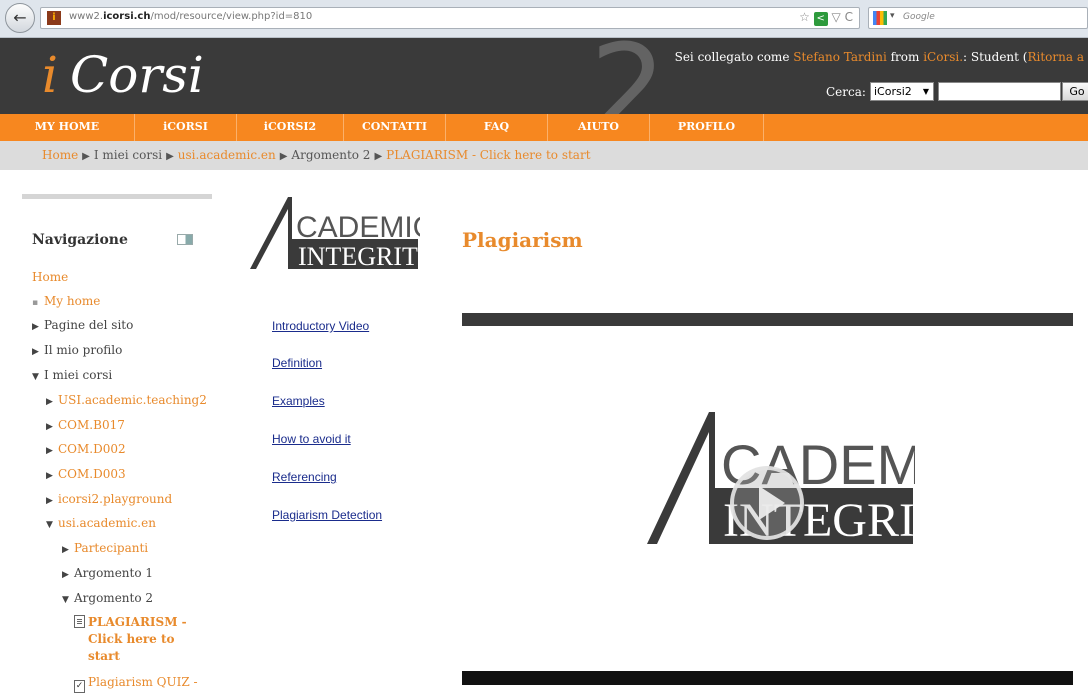 This screenshot has width=1088, height=693. Describe the element at coordinates (311, 439) in the screenshot. I see `toc-link-how-to-avoid: How to avoid it` at that location.